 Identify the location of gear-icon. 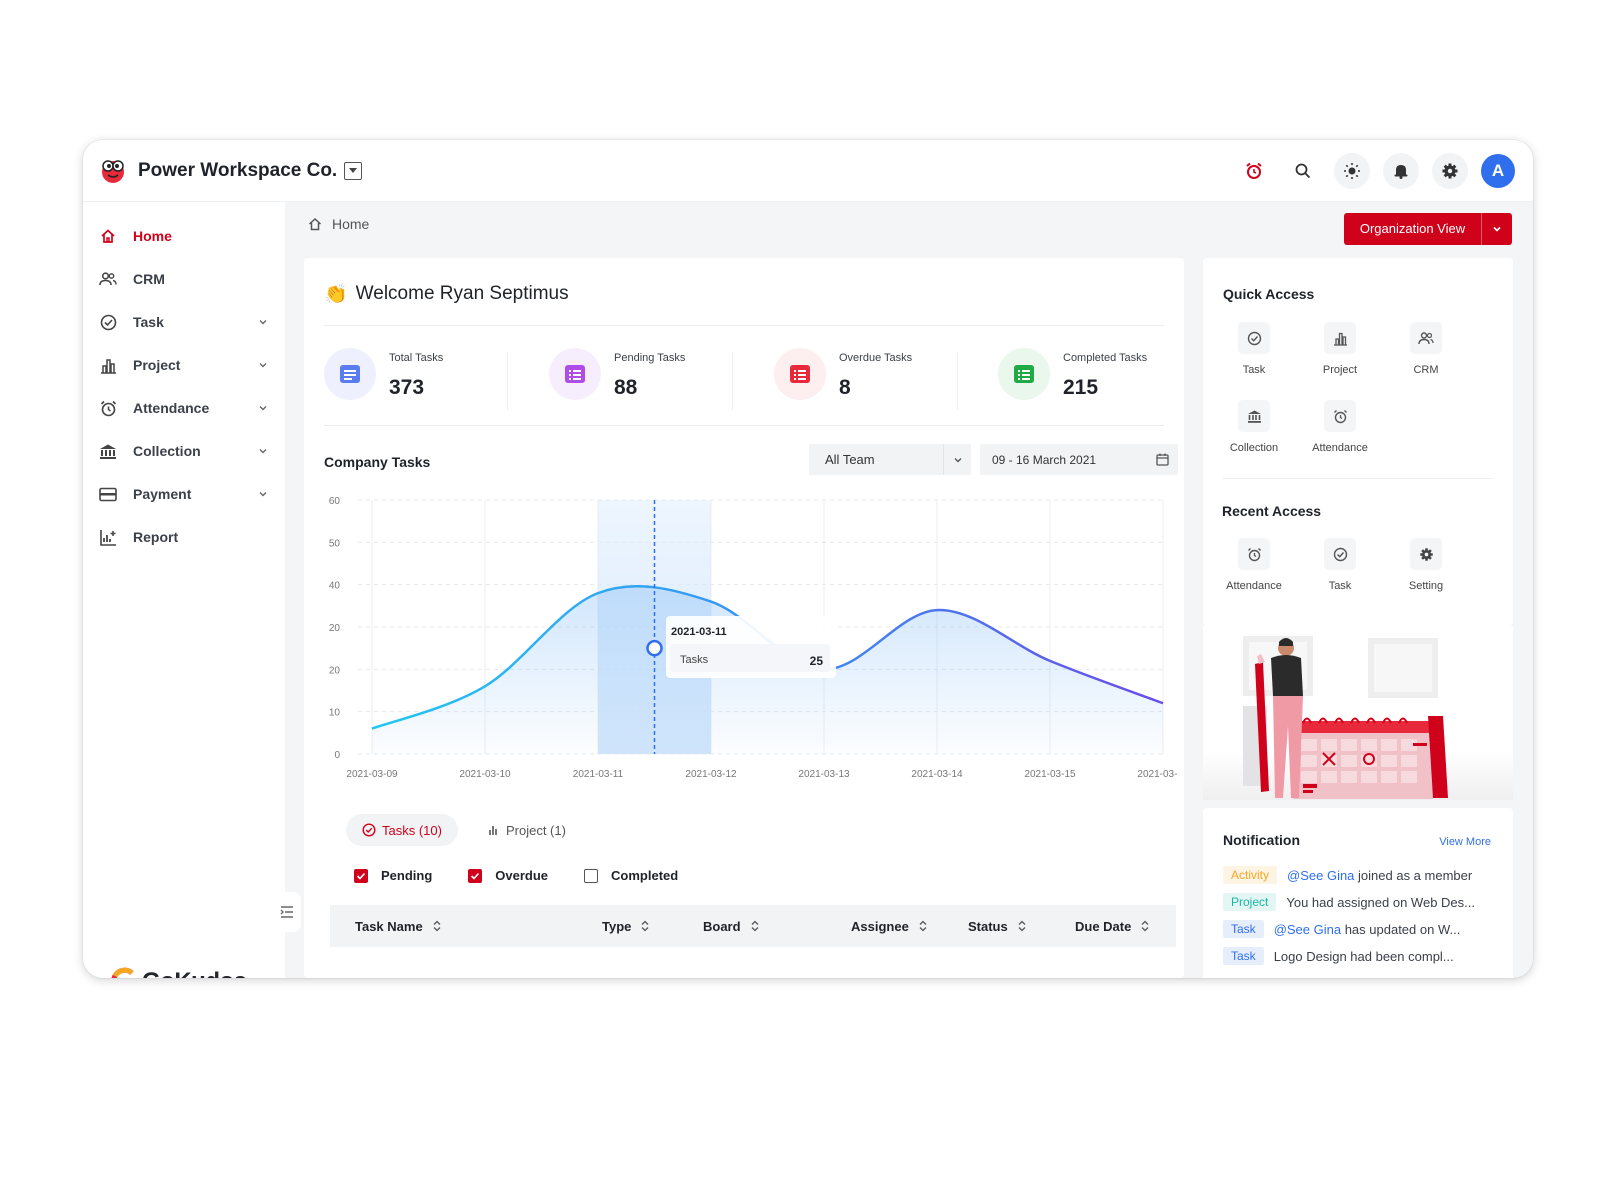
(1450, 171).